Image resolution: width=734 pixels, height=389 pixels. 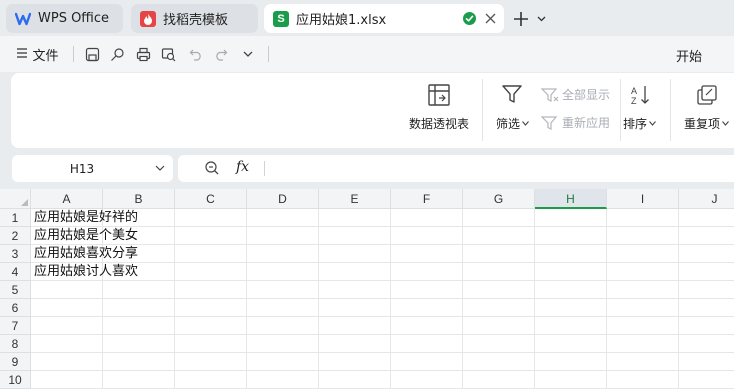 What do you see at coordinates (15, 326) in the screenshot?
I see `row-header-7: 7` at bounding box center [15, 326].